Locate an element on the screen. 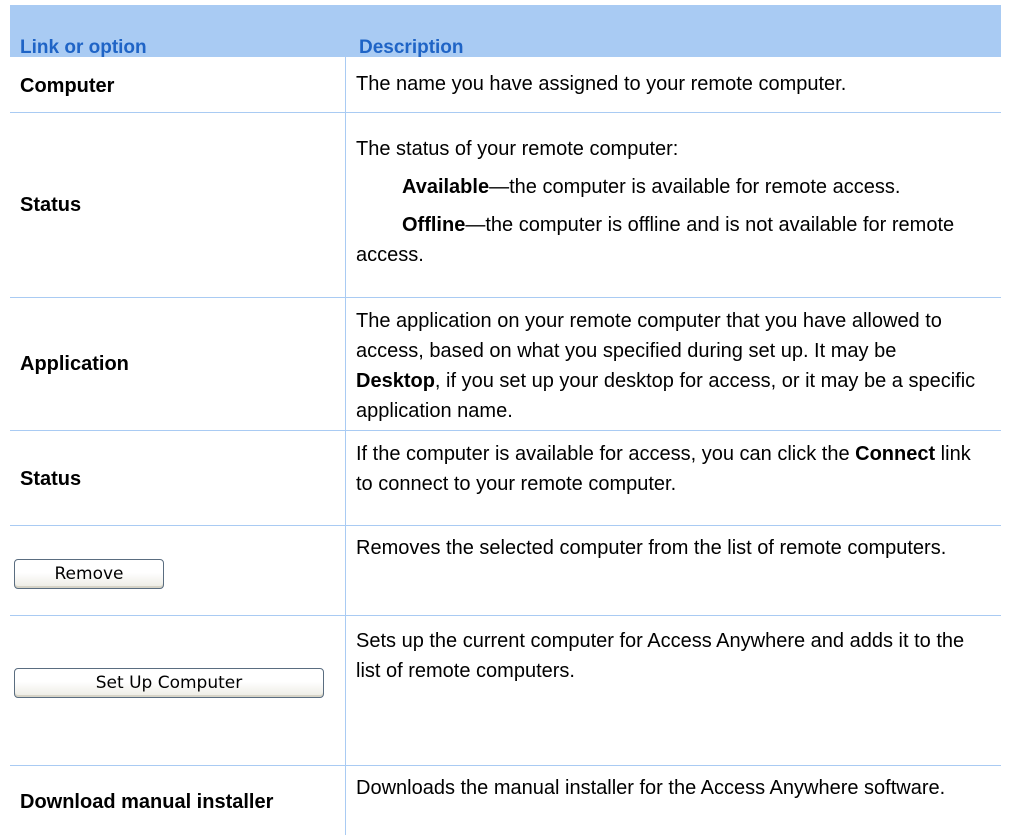  connect-link-term: Connect is located at coordinates (895, 454).